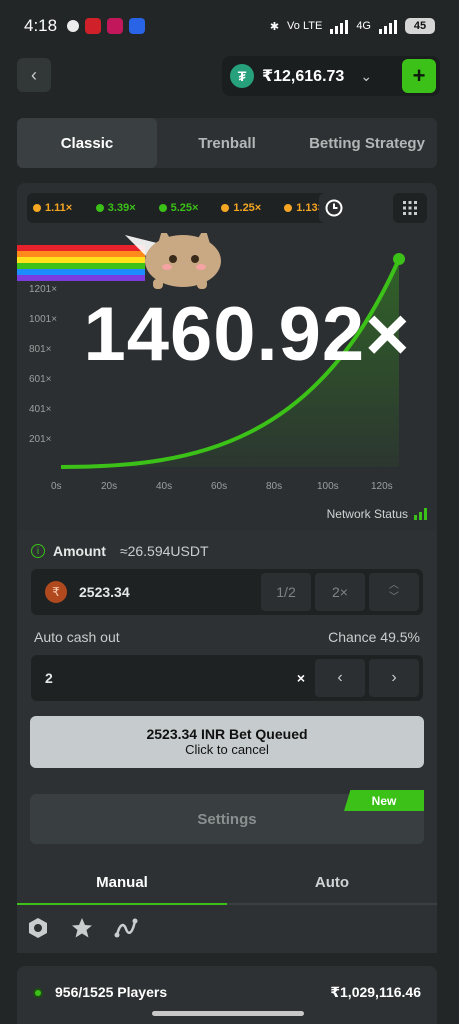  What do you see at coordinates (394, 586) in the screenshot?
I see `chevron-up-icon: ︿` at bounding box center [394, 586].